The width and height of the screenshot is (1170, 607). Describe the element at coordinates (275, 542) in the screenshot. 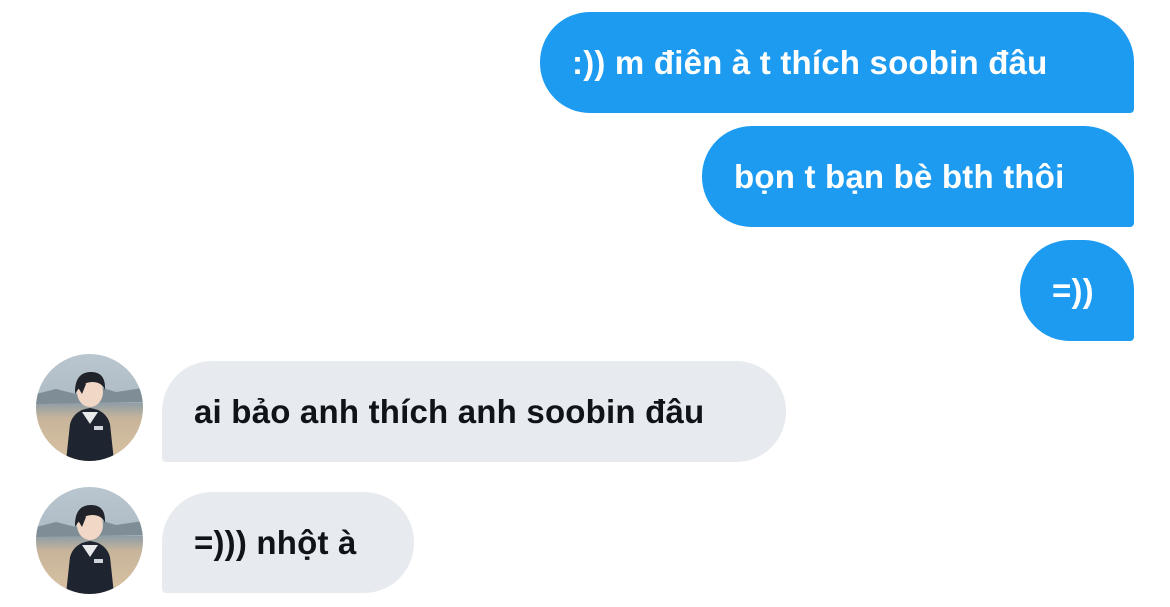

I see `message-text: =))) nhột à` at that location.